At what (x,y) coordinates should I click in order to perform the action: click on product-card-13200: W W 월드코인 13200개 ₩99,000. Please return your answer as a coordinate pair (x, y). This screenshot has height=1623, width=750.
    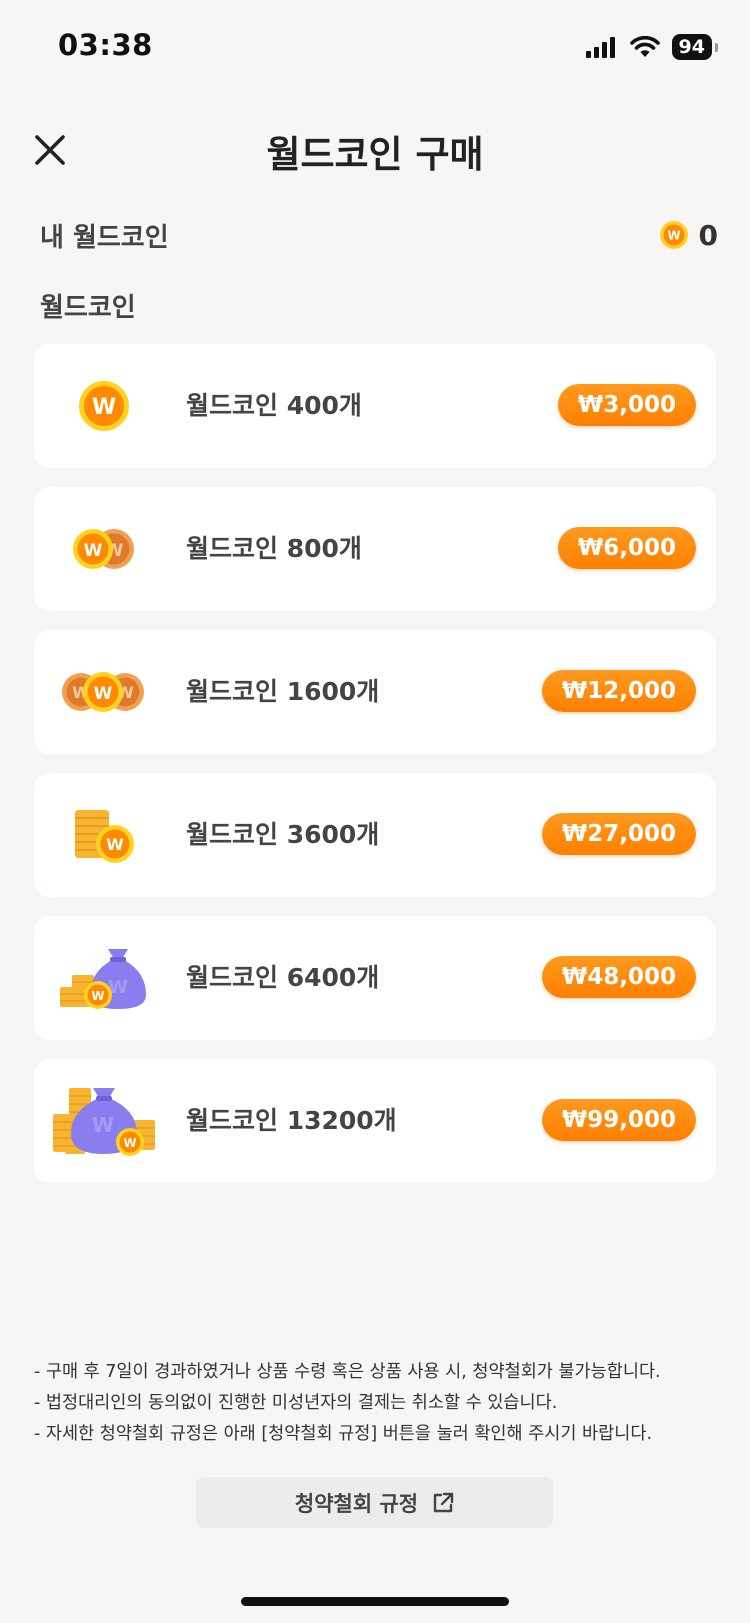
    Looking at the image, I should click on (375, 1121).